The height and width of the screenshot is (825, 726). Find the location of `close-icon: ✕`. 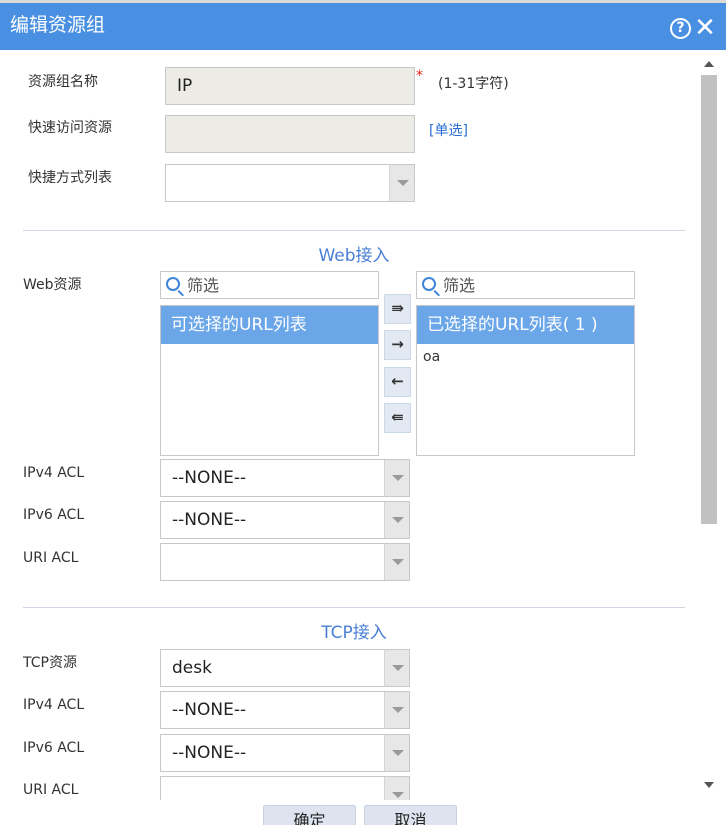

close-icon: ✕ is located at coordinates (705, 28).